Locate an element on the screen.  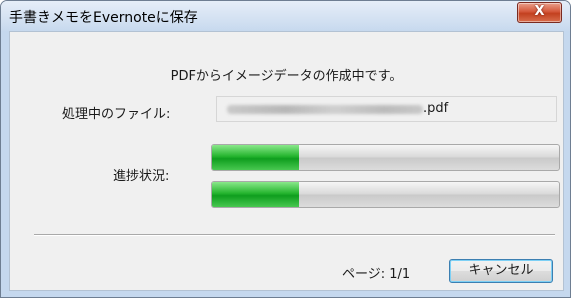
close-icon: X is located at coordinates (539, 11).